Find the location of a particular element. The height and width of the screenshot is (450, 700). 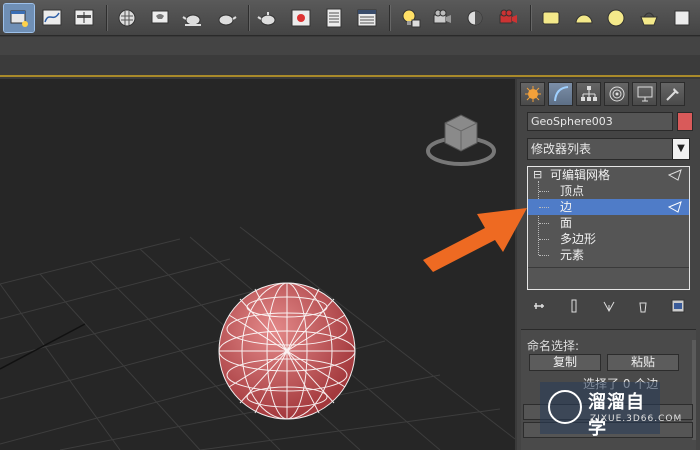

motion-tab is located at coordinates (616, 94).